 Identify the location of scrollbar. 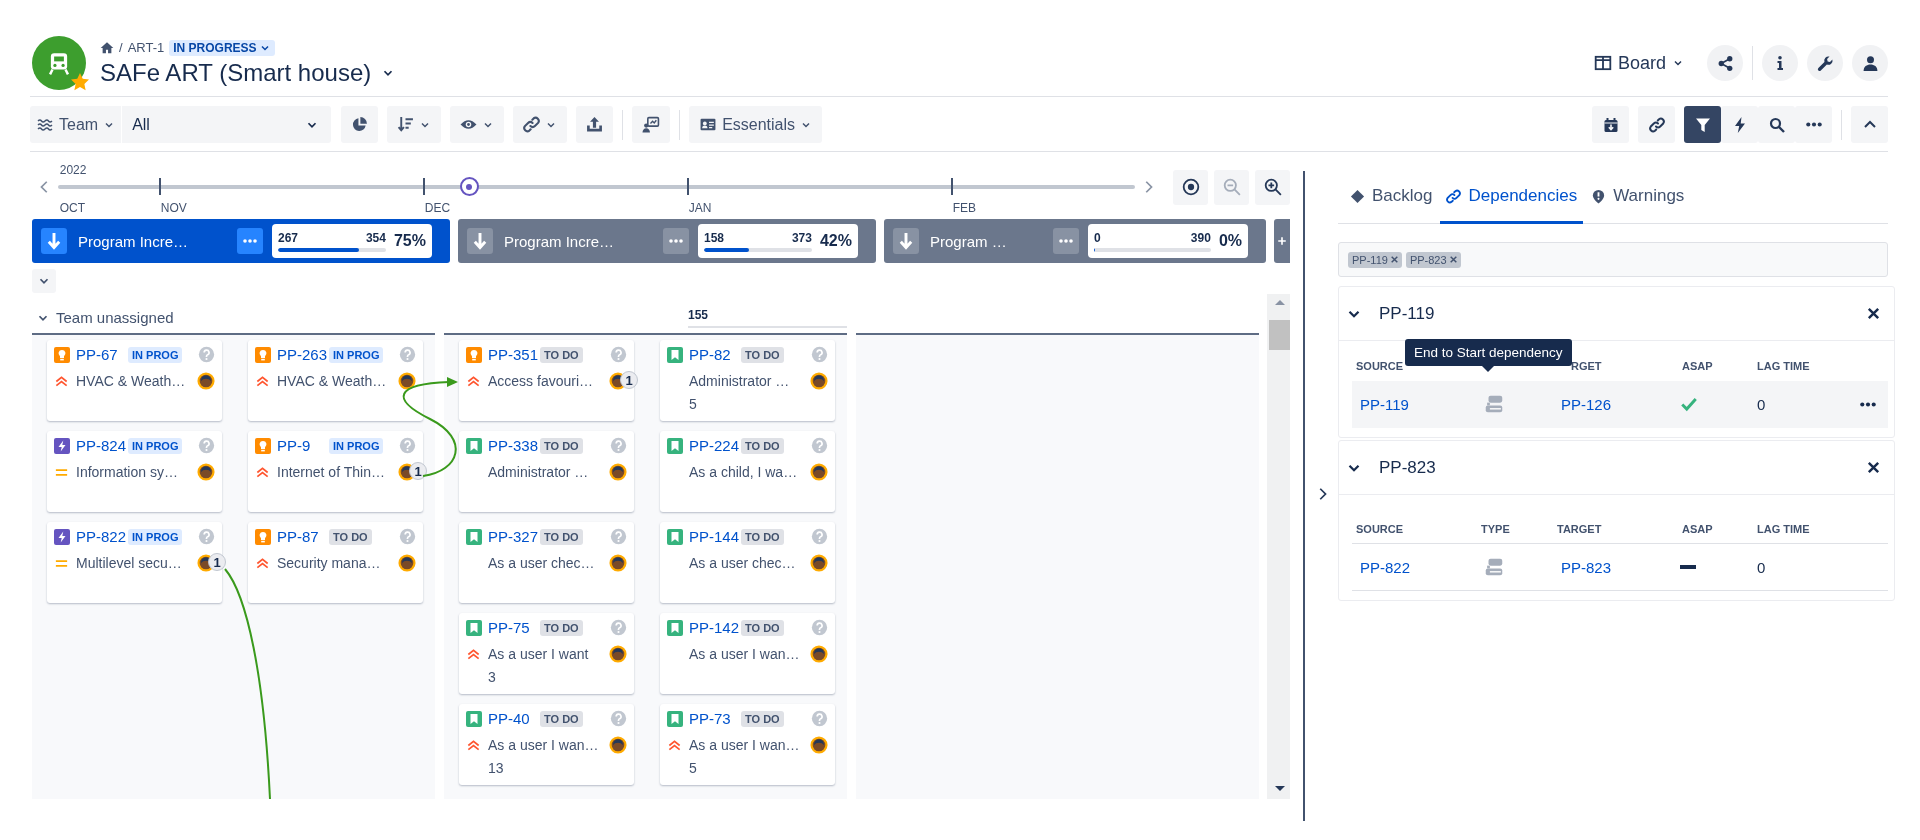
(1278, 546).